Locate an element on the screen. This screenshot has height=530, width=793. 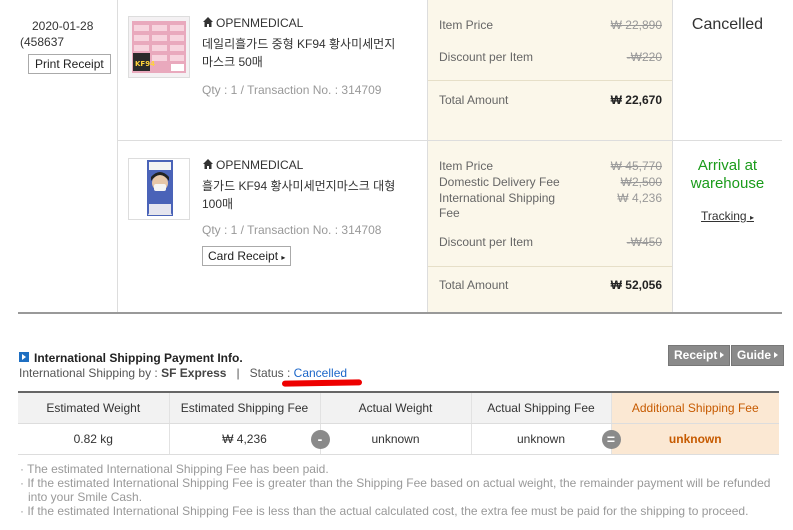
intl-fee-value: ₩ 4,236 is located at coordinates (639, 198).